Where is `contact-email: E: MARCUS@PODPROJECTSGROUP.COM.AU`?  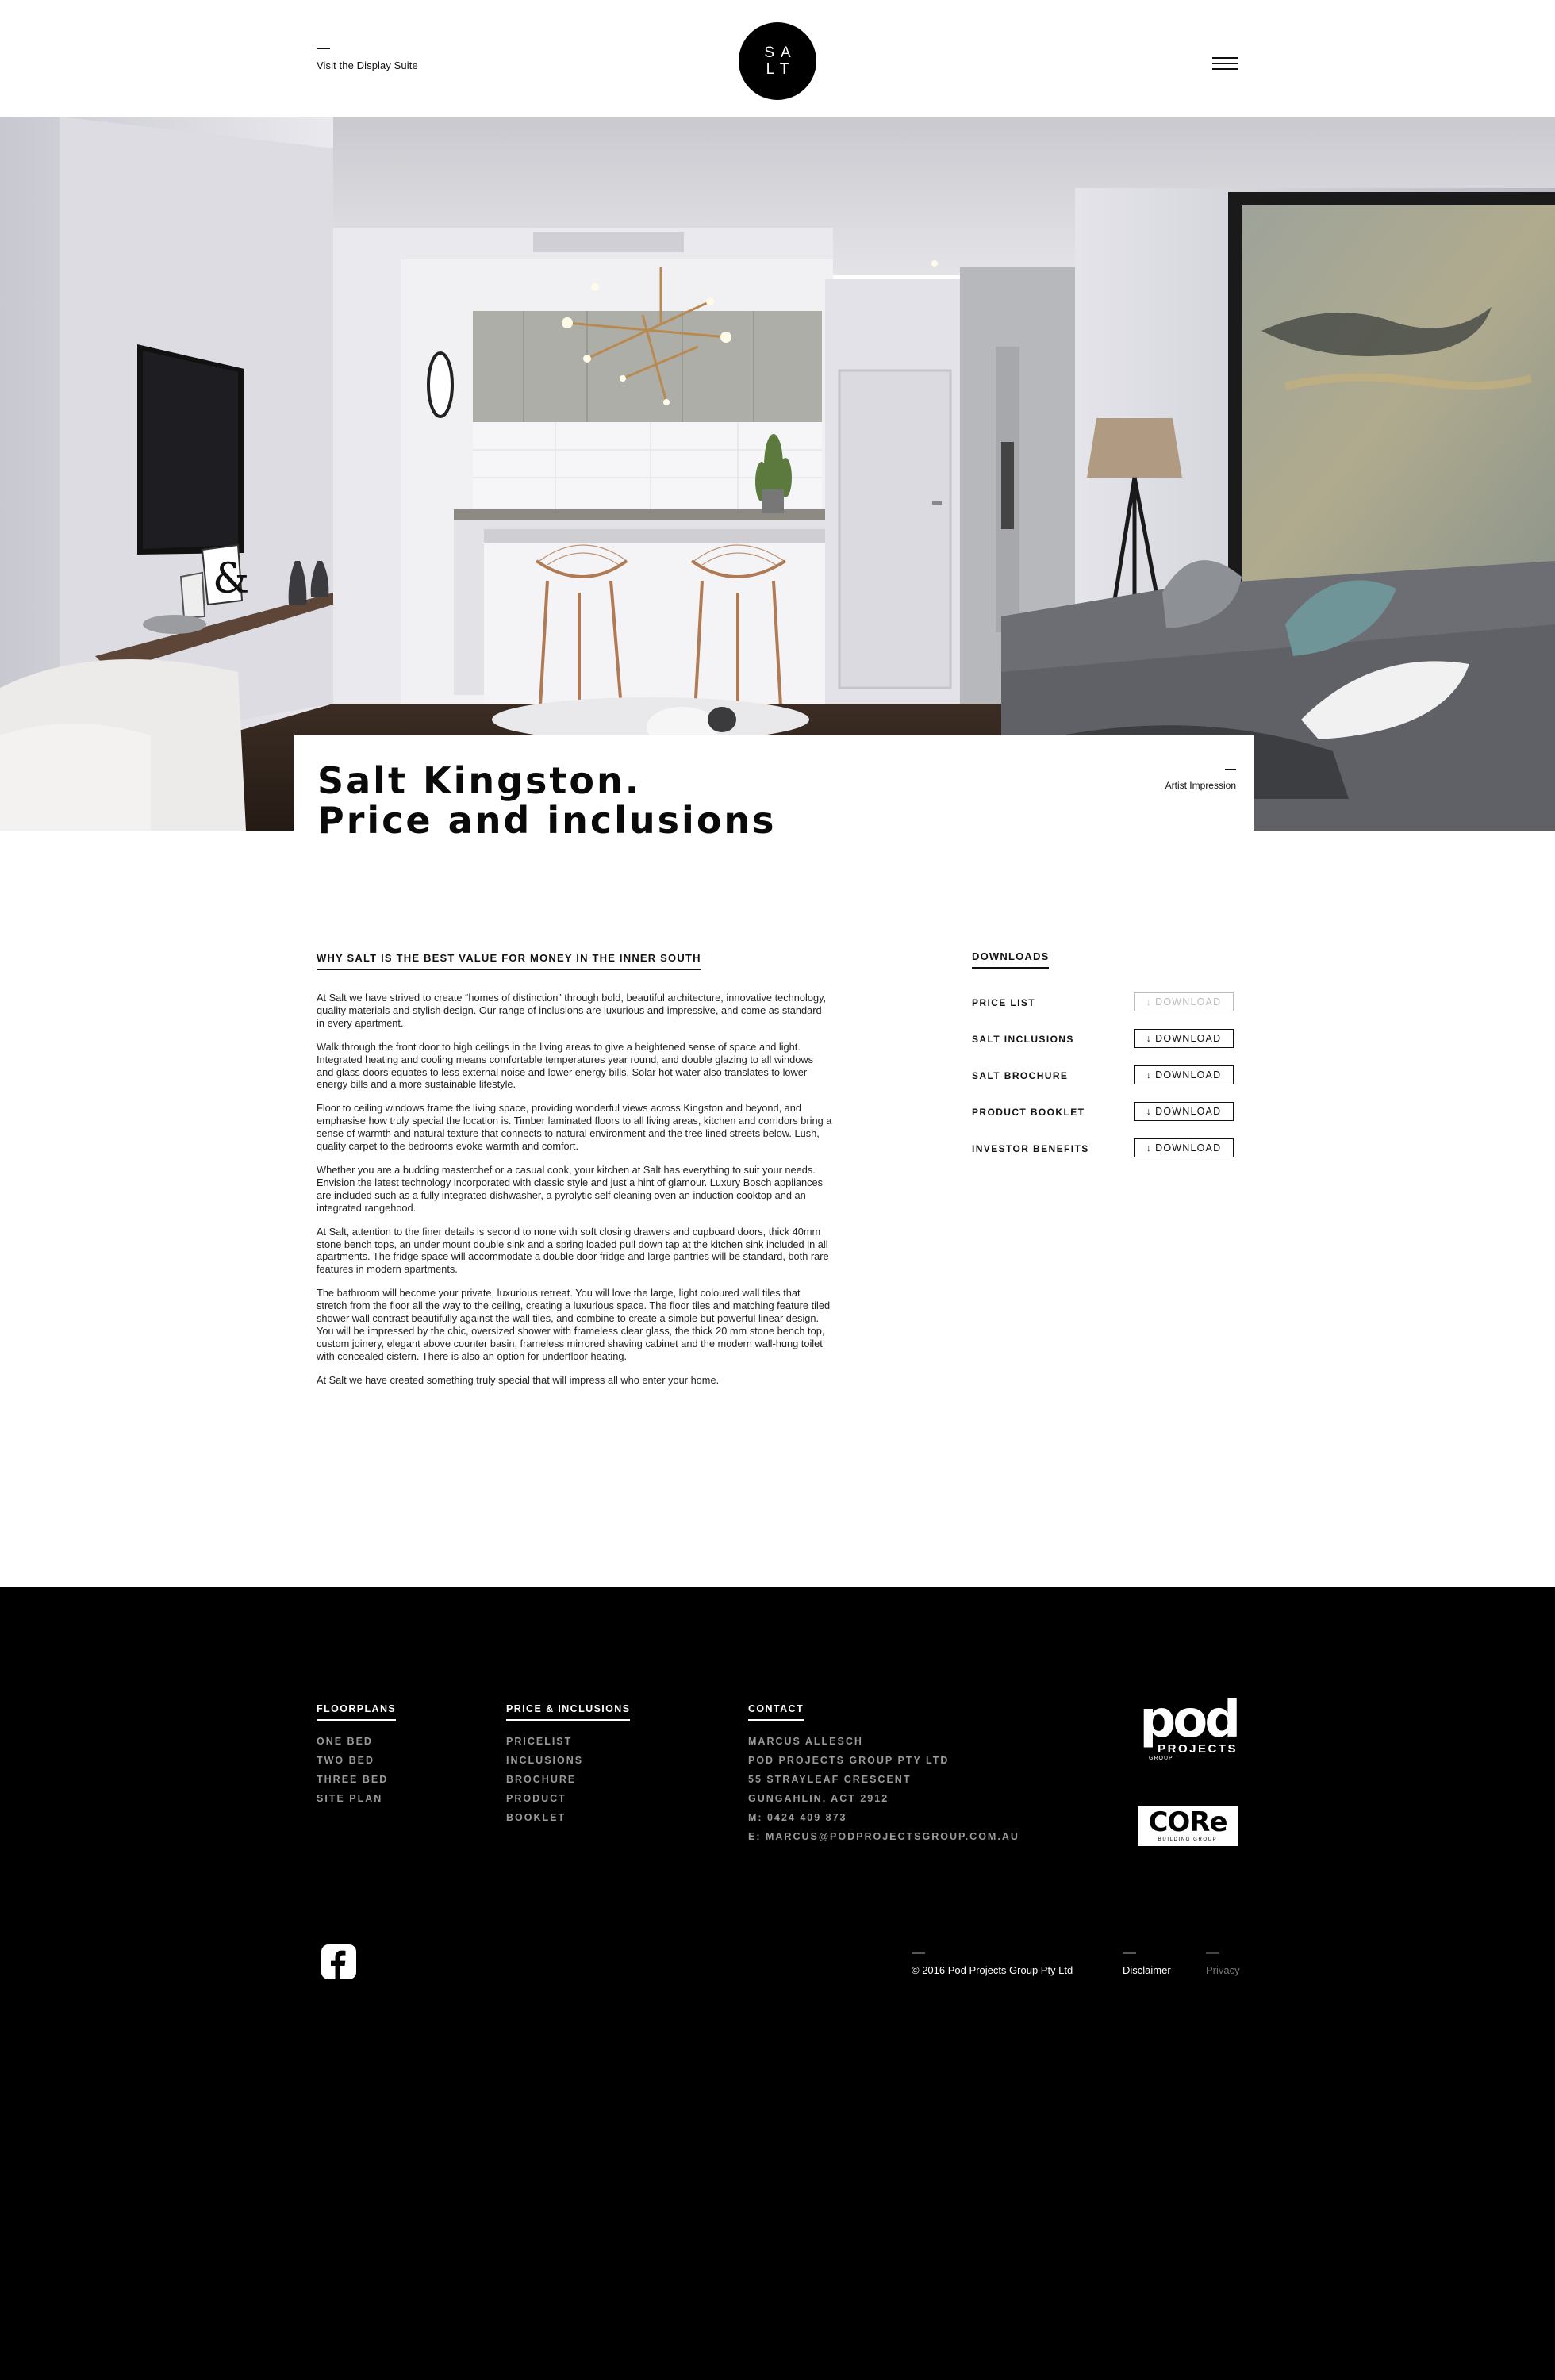
contact-email: E: MARCUS@PODPROJECTSGROUP.COM.AU is located at coordinates (884, 1836).